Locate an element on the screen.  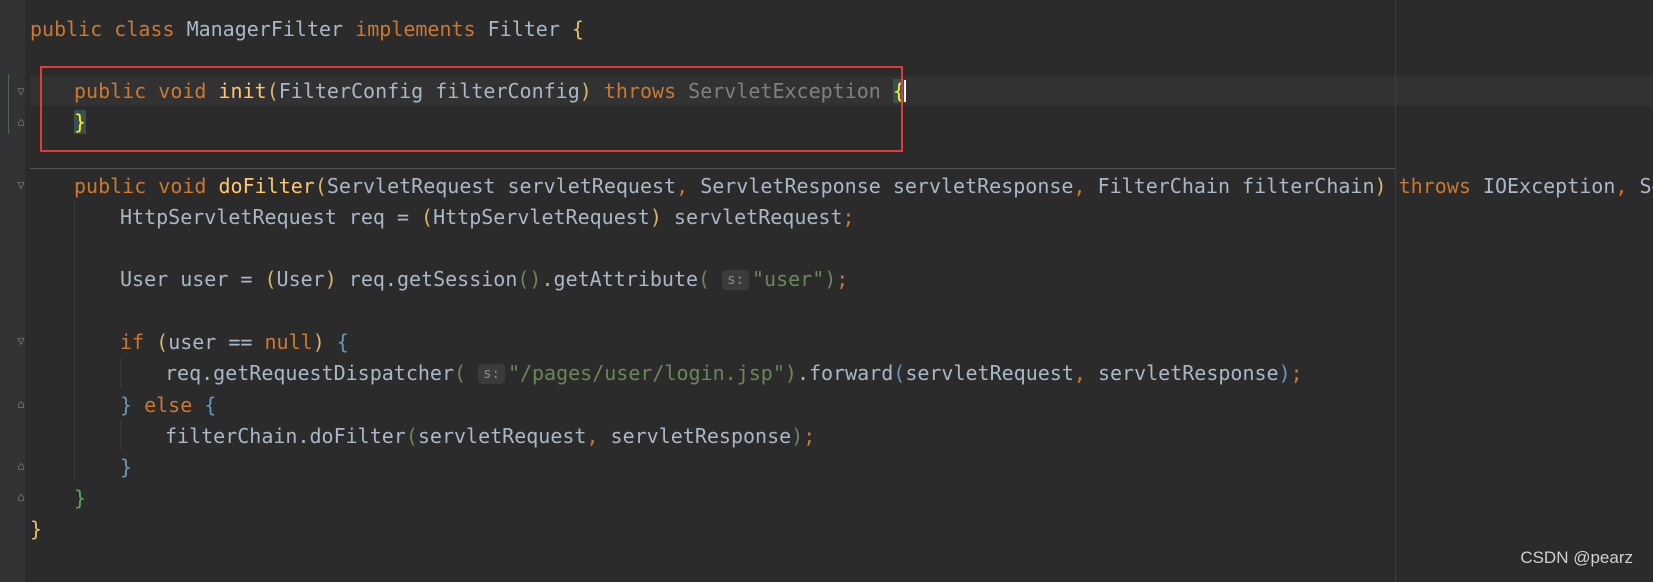
method-separator is located at coordinates (712, 168).